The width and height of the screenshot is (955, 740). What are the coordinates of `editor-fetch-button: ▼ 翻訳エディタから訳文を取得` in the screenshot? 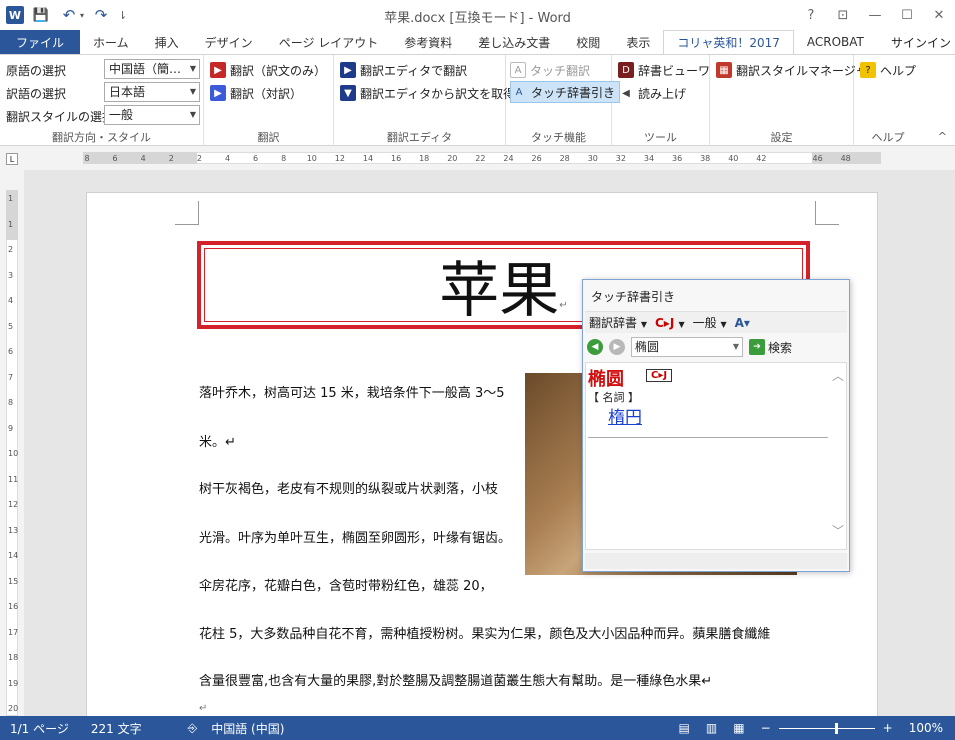 It's located at (427, 93).